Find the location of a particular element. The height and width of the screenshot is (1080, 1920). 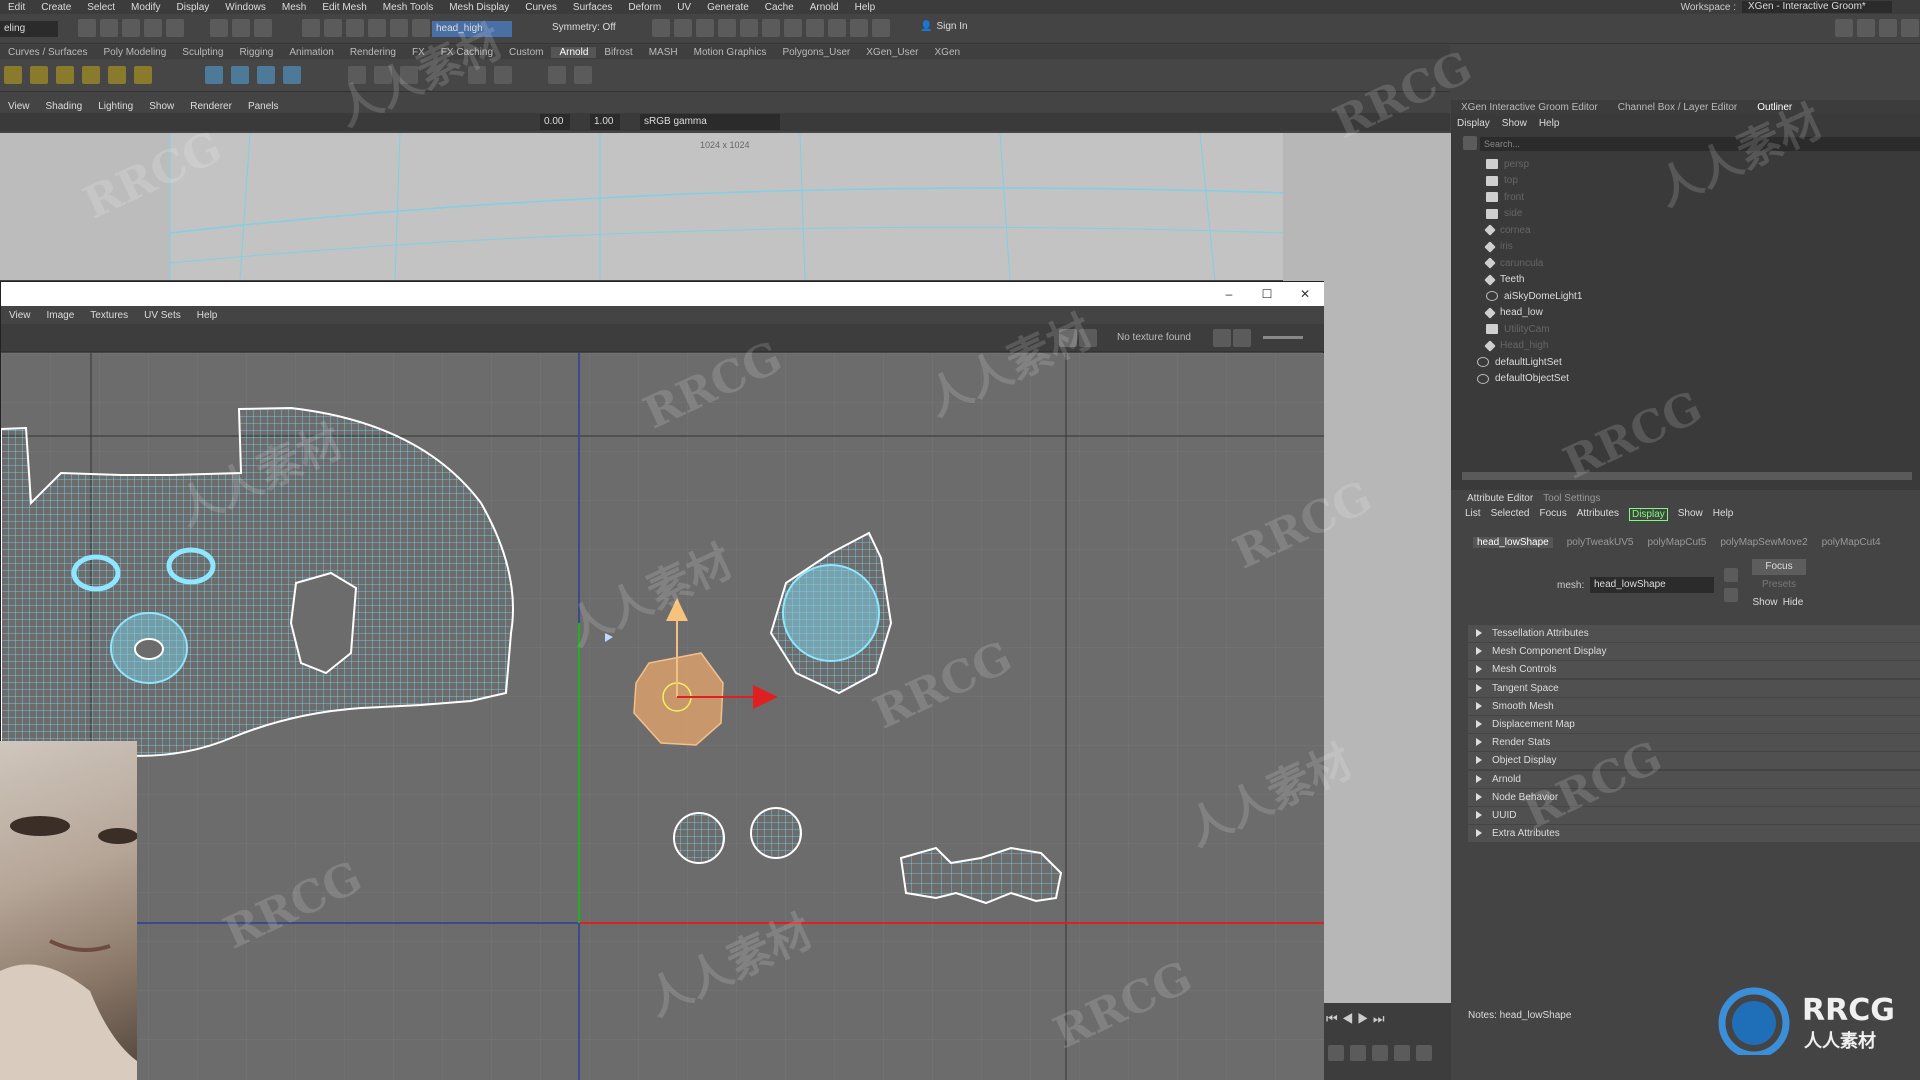

snap-grid-icon is located at coordinates (311, 28).